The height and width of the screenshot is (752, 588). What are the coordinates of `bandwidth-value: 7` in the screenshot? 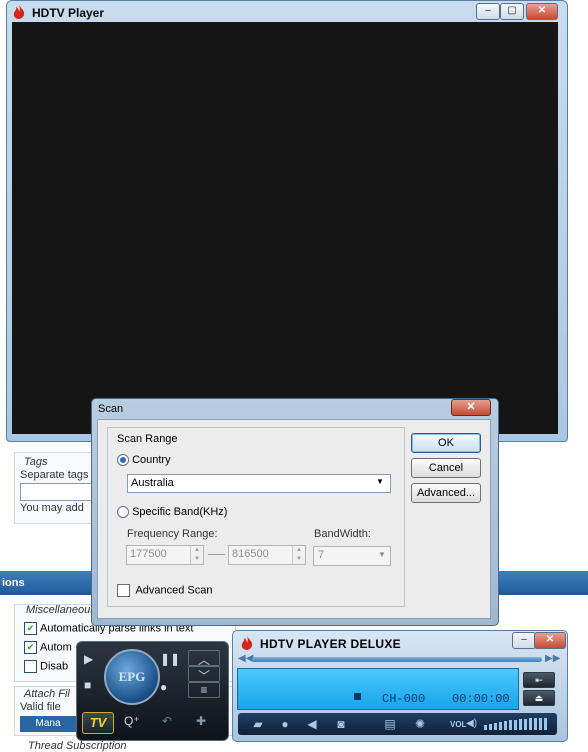 It's located at (321, 555).